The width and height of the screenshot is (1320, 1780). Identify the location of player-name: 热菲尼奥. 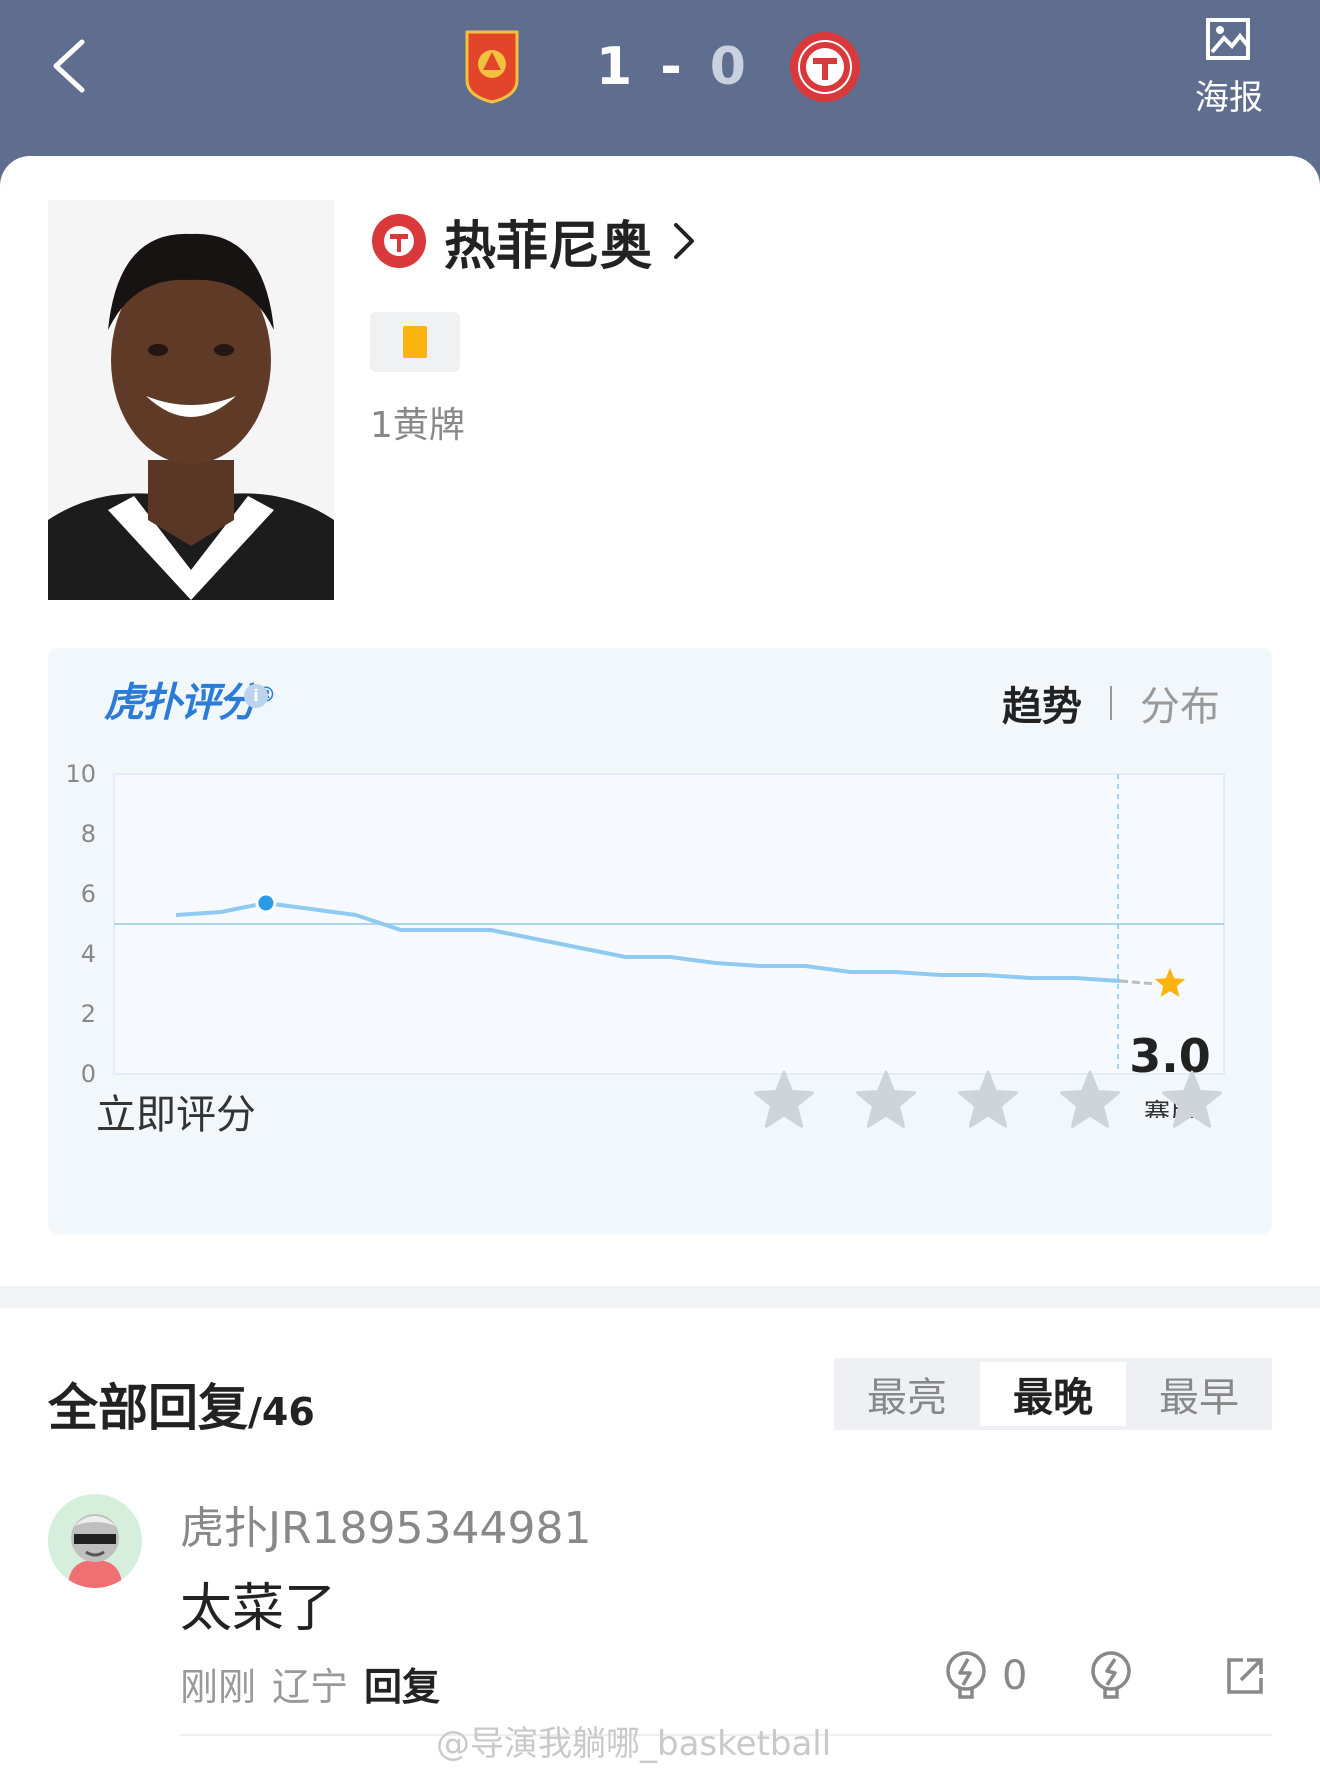
(548, 246).